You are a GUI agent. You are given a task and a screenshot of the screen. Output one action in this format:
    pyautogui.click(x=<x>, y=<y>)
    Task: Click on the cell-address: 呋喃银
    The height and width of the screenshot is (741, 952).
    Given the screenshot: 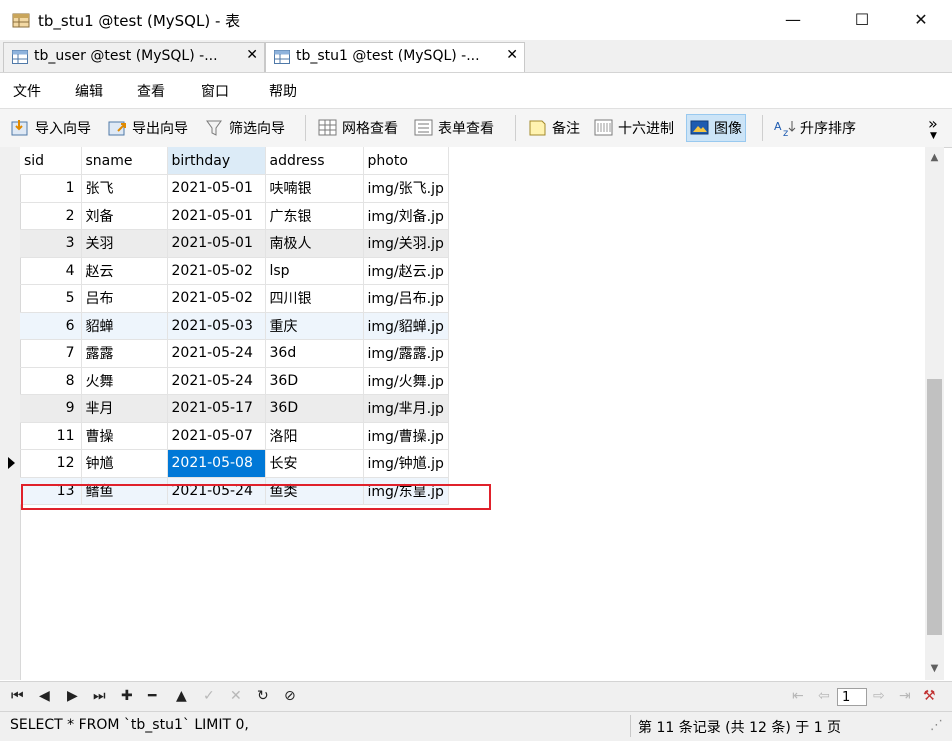 What is the action you would take?
    pyautogui.click(x=314, y=188)
    